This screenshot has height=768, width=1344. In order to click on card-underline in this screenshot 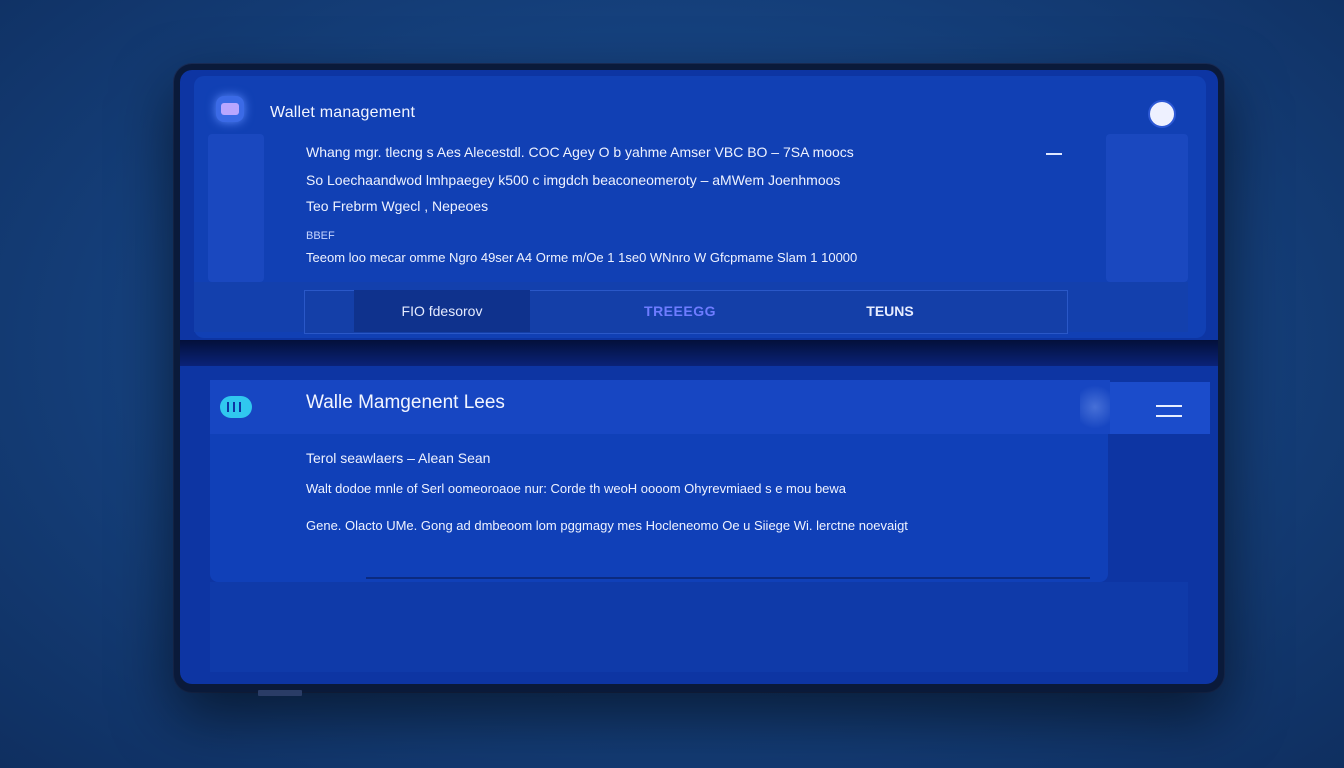, I will do `click(728, 578)`.